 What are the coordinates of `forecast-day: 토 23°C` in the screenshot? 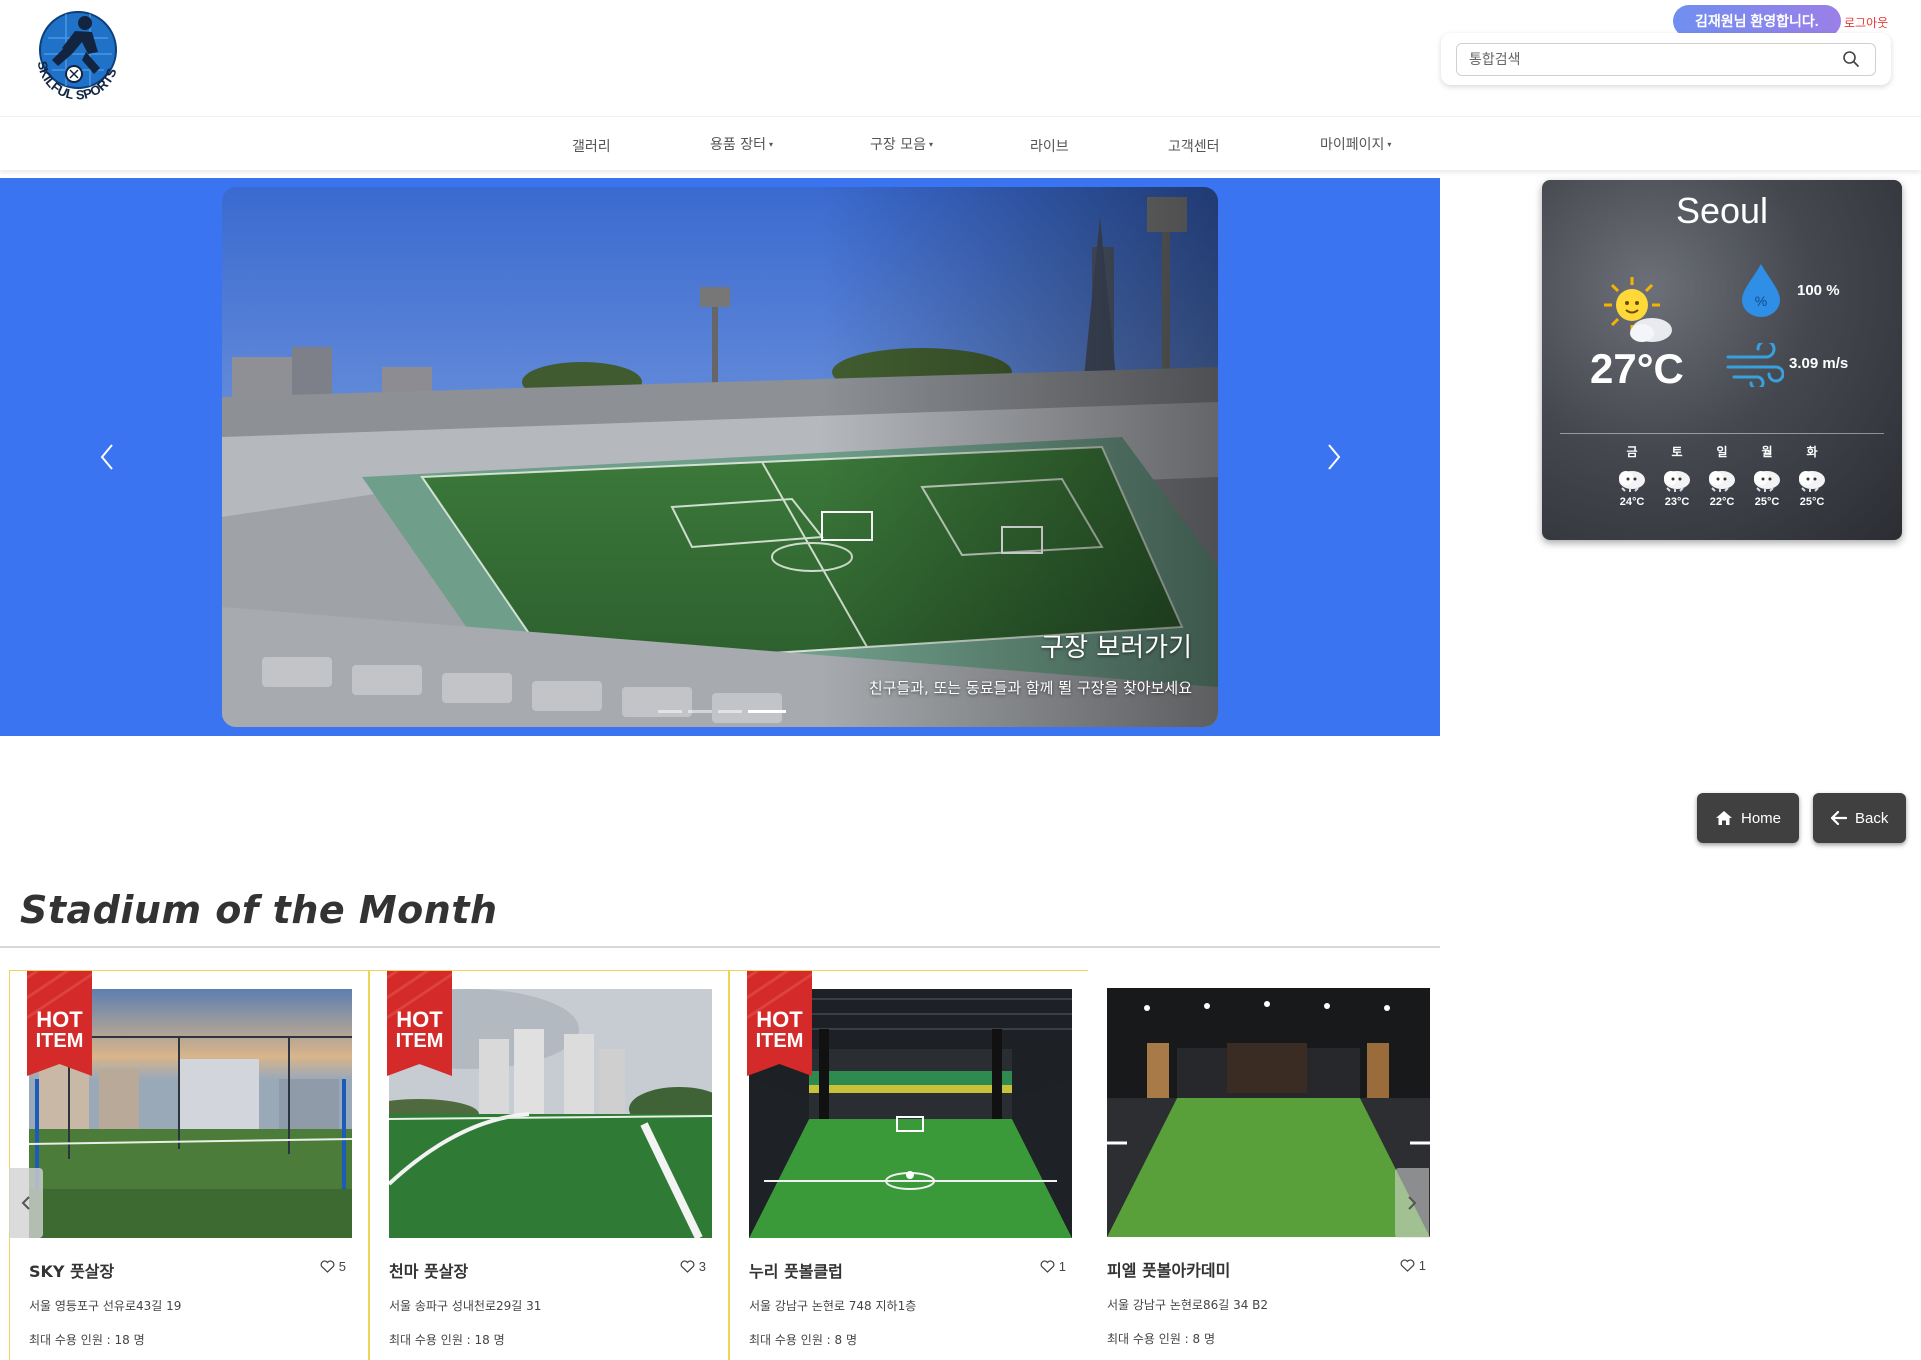 It's located at (1677, 475).